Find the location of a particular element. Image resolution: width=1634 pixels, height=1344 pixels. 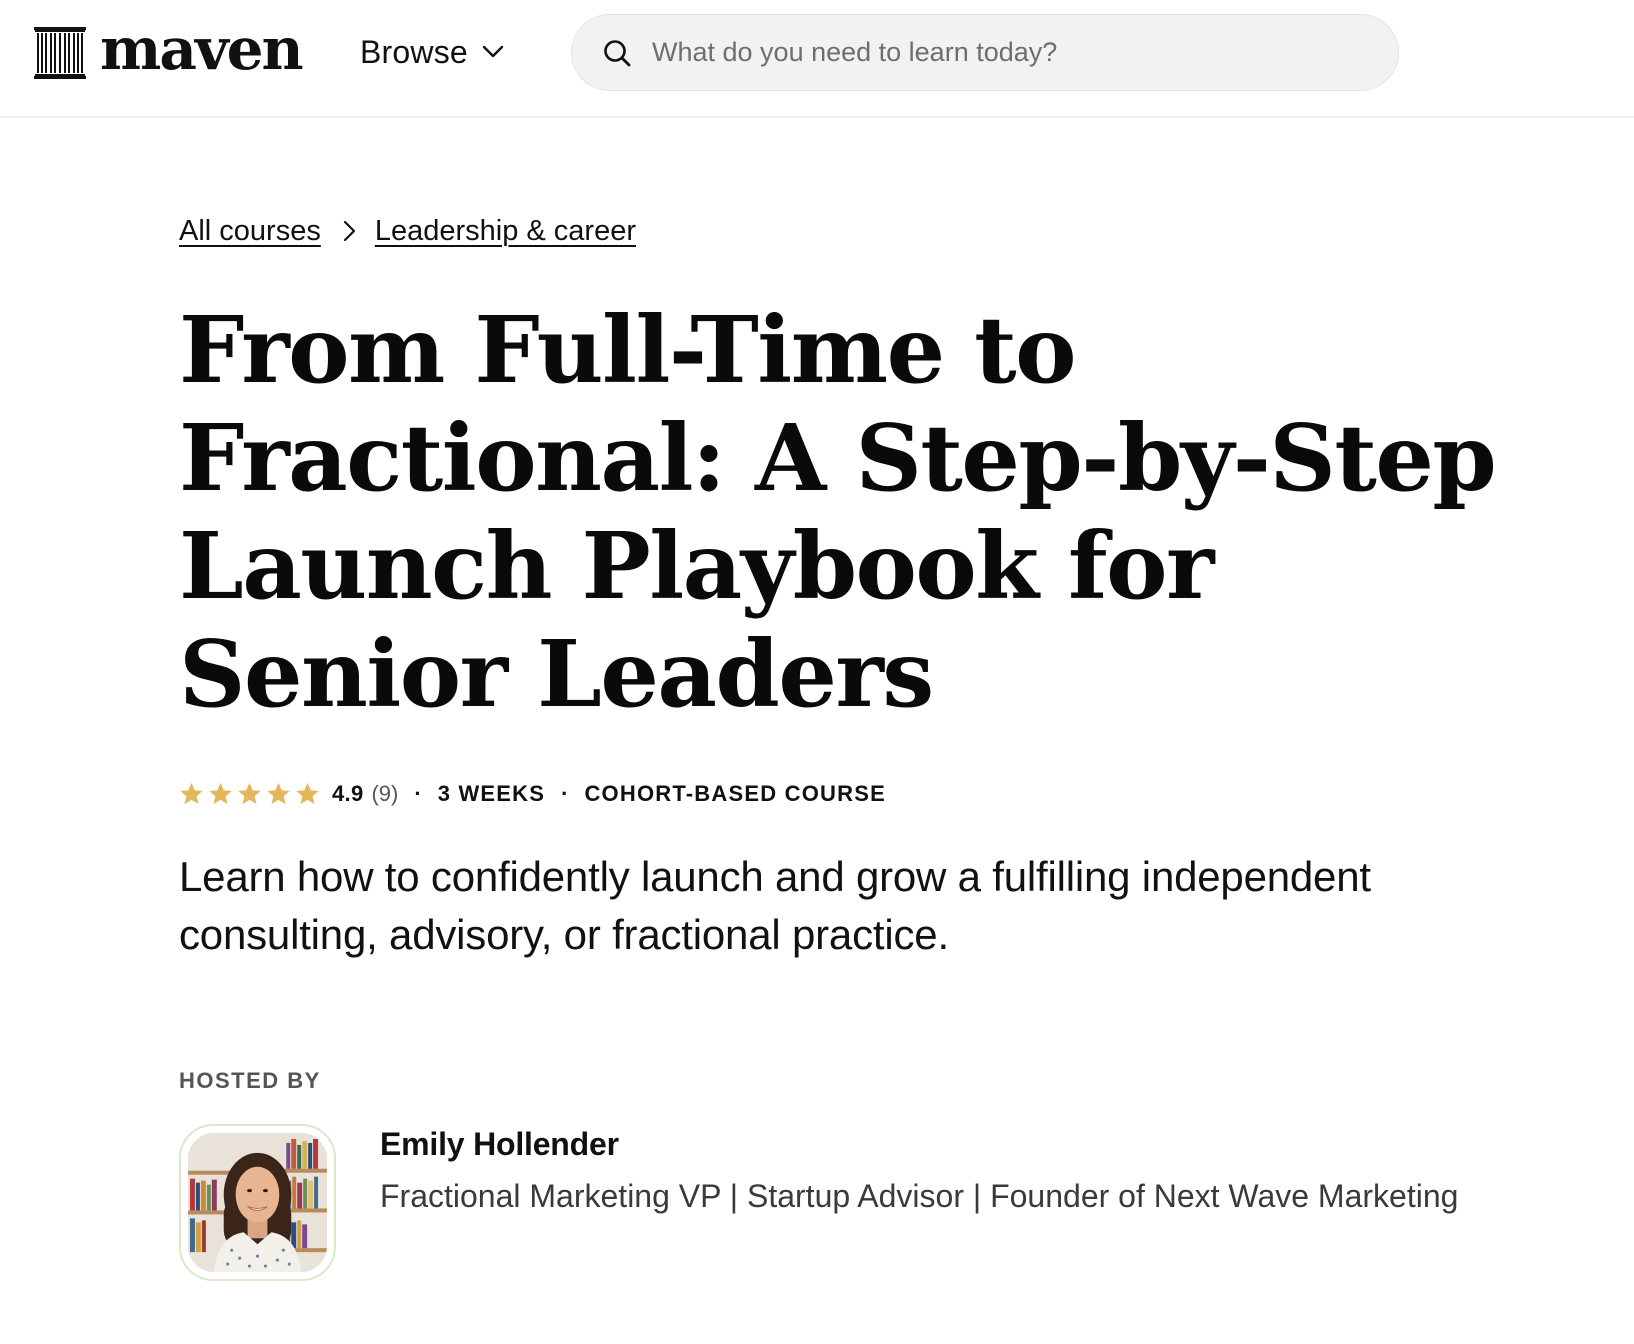

hosted-by-label: HOSTED BY is located at coordinates (250, 1080).